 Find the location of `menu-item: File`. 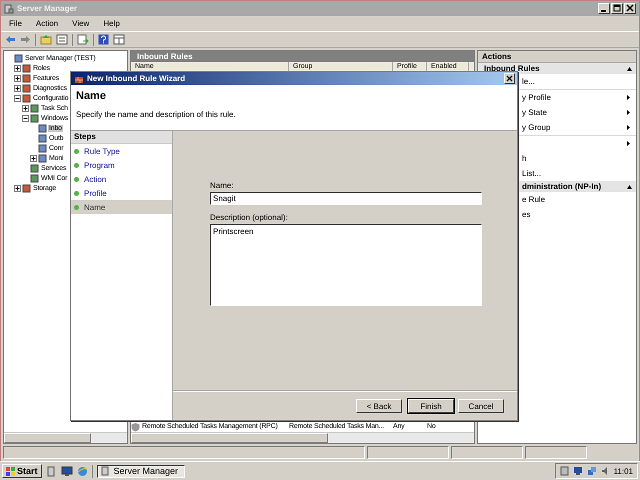

menu-item: File is located at coordinates (15, 23).